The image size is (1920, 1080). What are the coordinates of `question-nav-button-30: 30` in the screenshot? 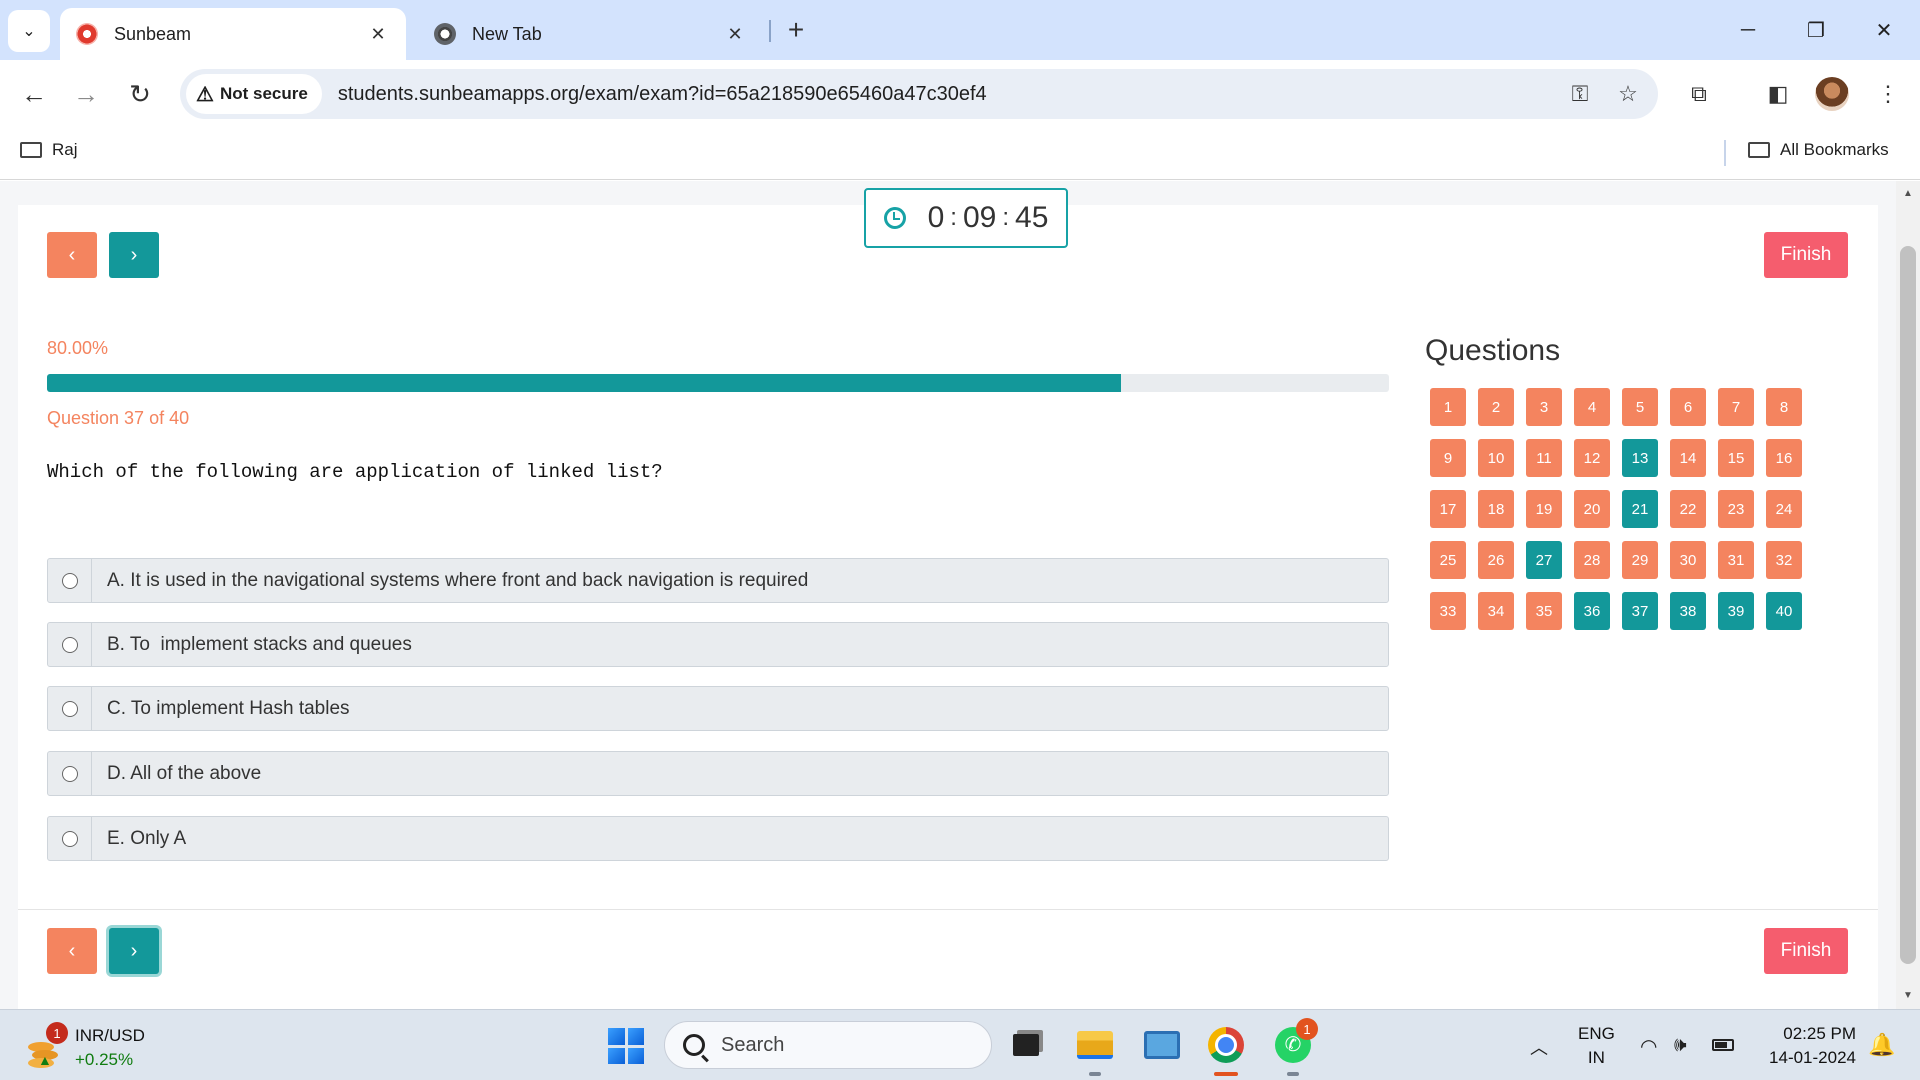 It's located at (1688, 560).